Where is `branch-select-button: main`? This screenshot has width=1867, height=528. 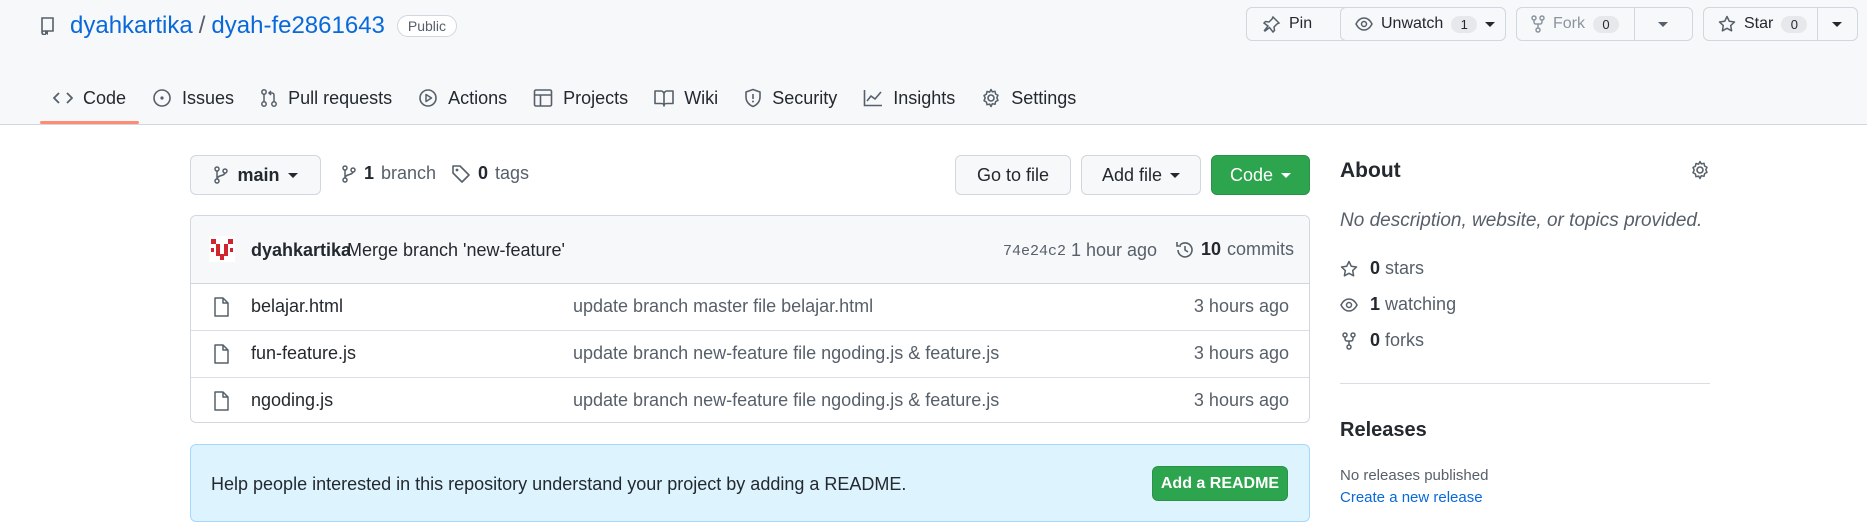
branch-select-button: main is located at coordinates (255, 175).